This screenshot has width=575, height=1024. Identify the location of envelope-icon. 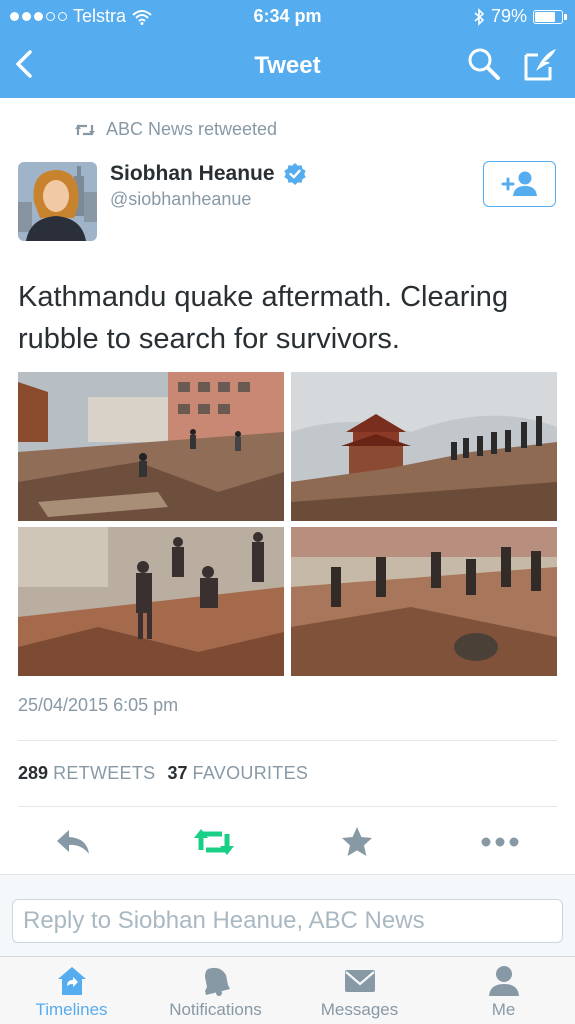
(359, 981).